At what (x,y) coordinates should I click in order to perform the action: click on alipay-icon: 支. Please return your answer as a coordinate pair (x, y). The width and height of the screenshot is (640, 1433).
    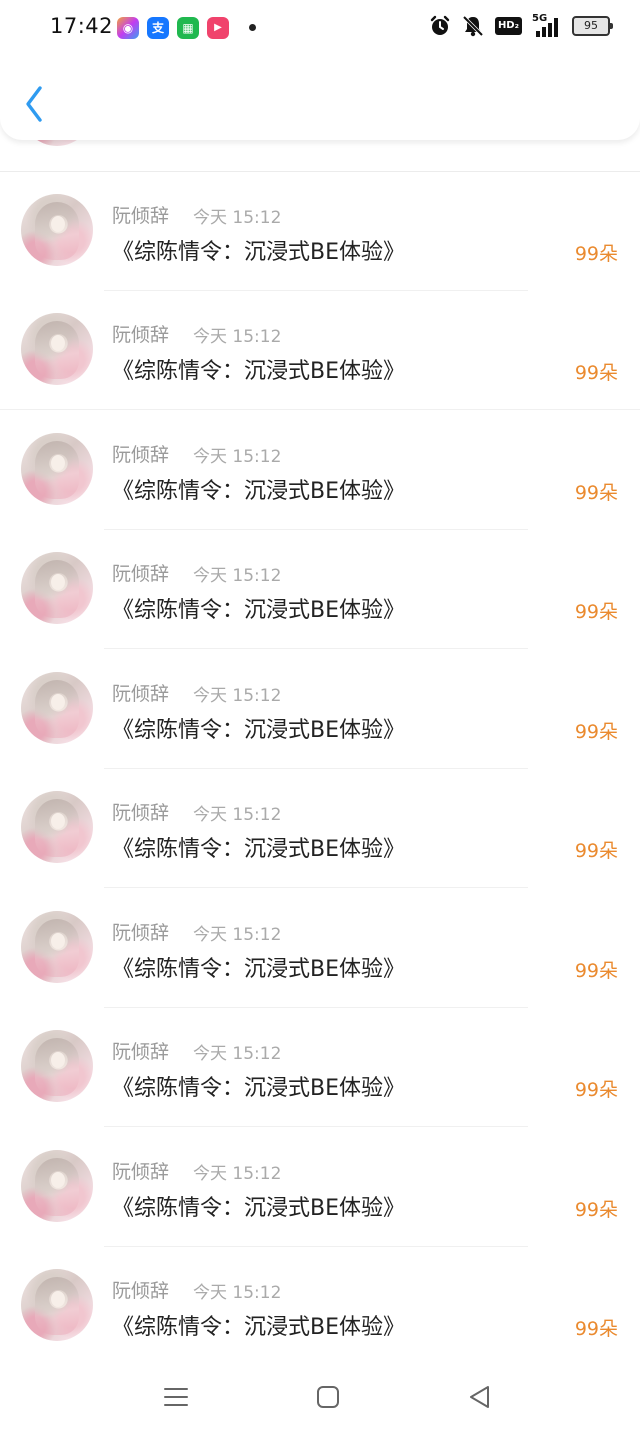
    Looking at the image, I should click on (158, 28).